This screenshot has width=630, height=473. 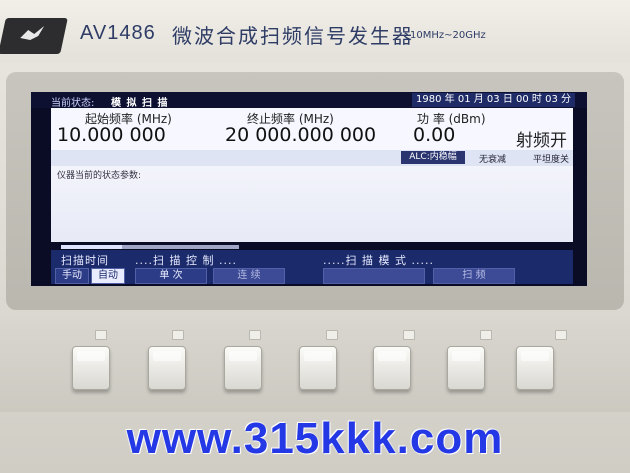 What do you see at coordinates (448, 35) in the screenshot?
I see `frequency-range: 10MHz~20GHz` at bounding box center [448, 35].